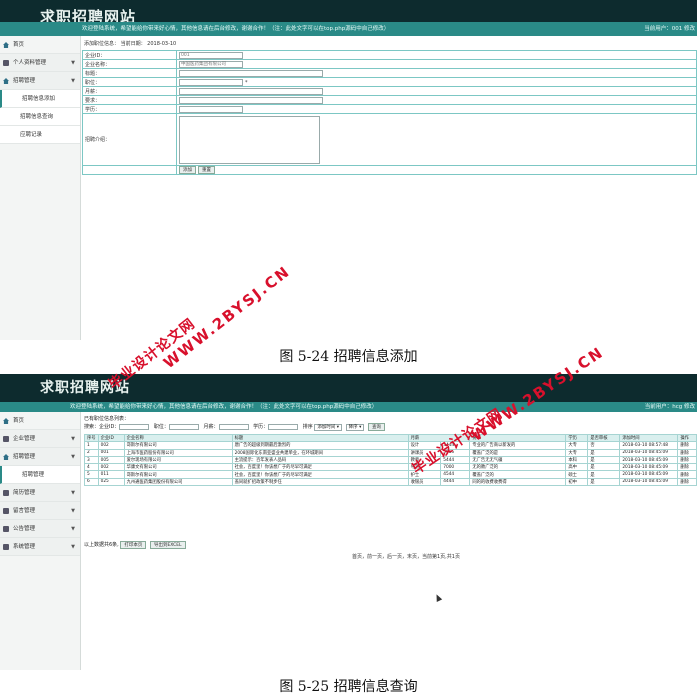 Image resolution: width=697 pixels, height=699 pixels. I want to click on reset-button: 重置, so click(206, 170).